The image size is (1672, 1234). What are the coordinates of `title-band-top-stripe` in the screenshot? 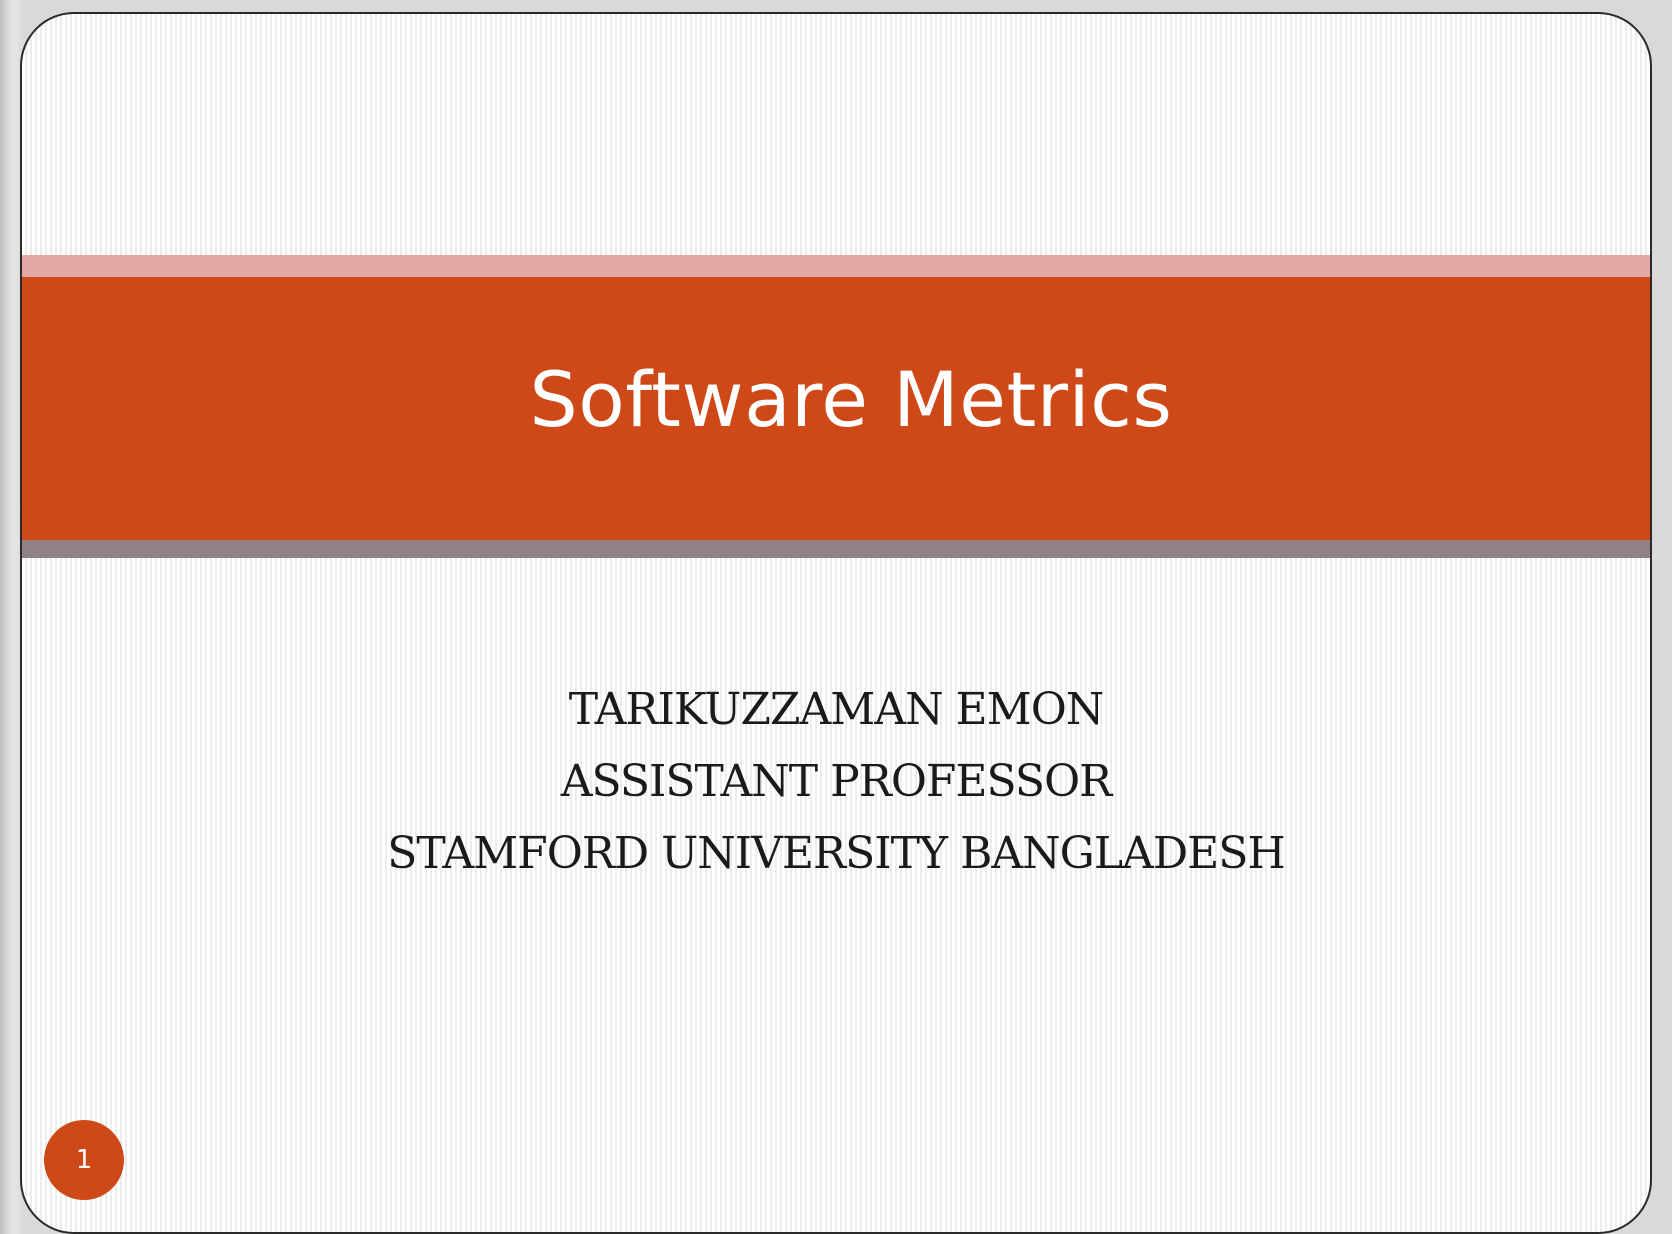 It's located at (836, 266).